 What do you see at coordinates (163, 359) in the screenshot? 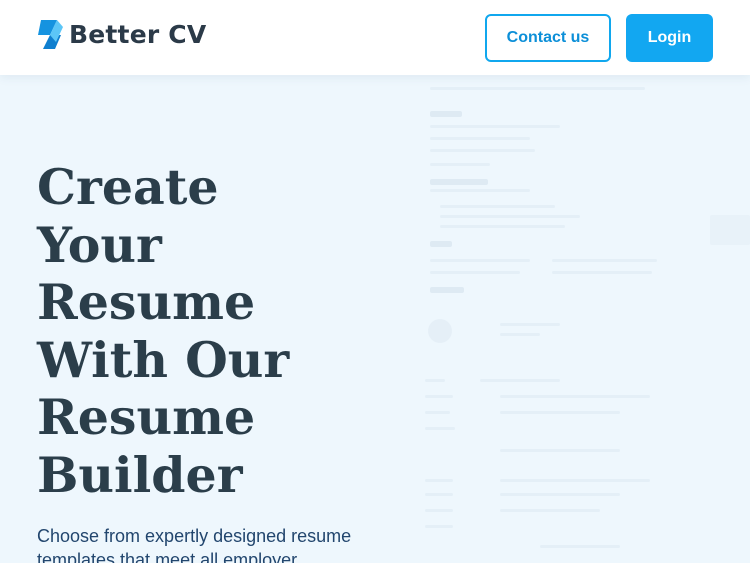
I see `headline-line: With Our` at bounding box center [163, 359].